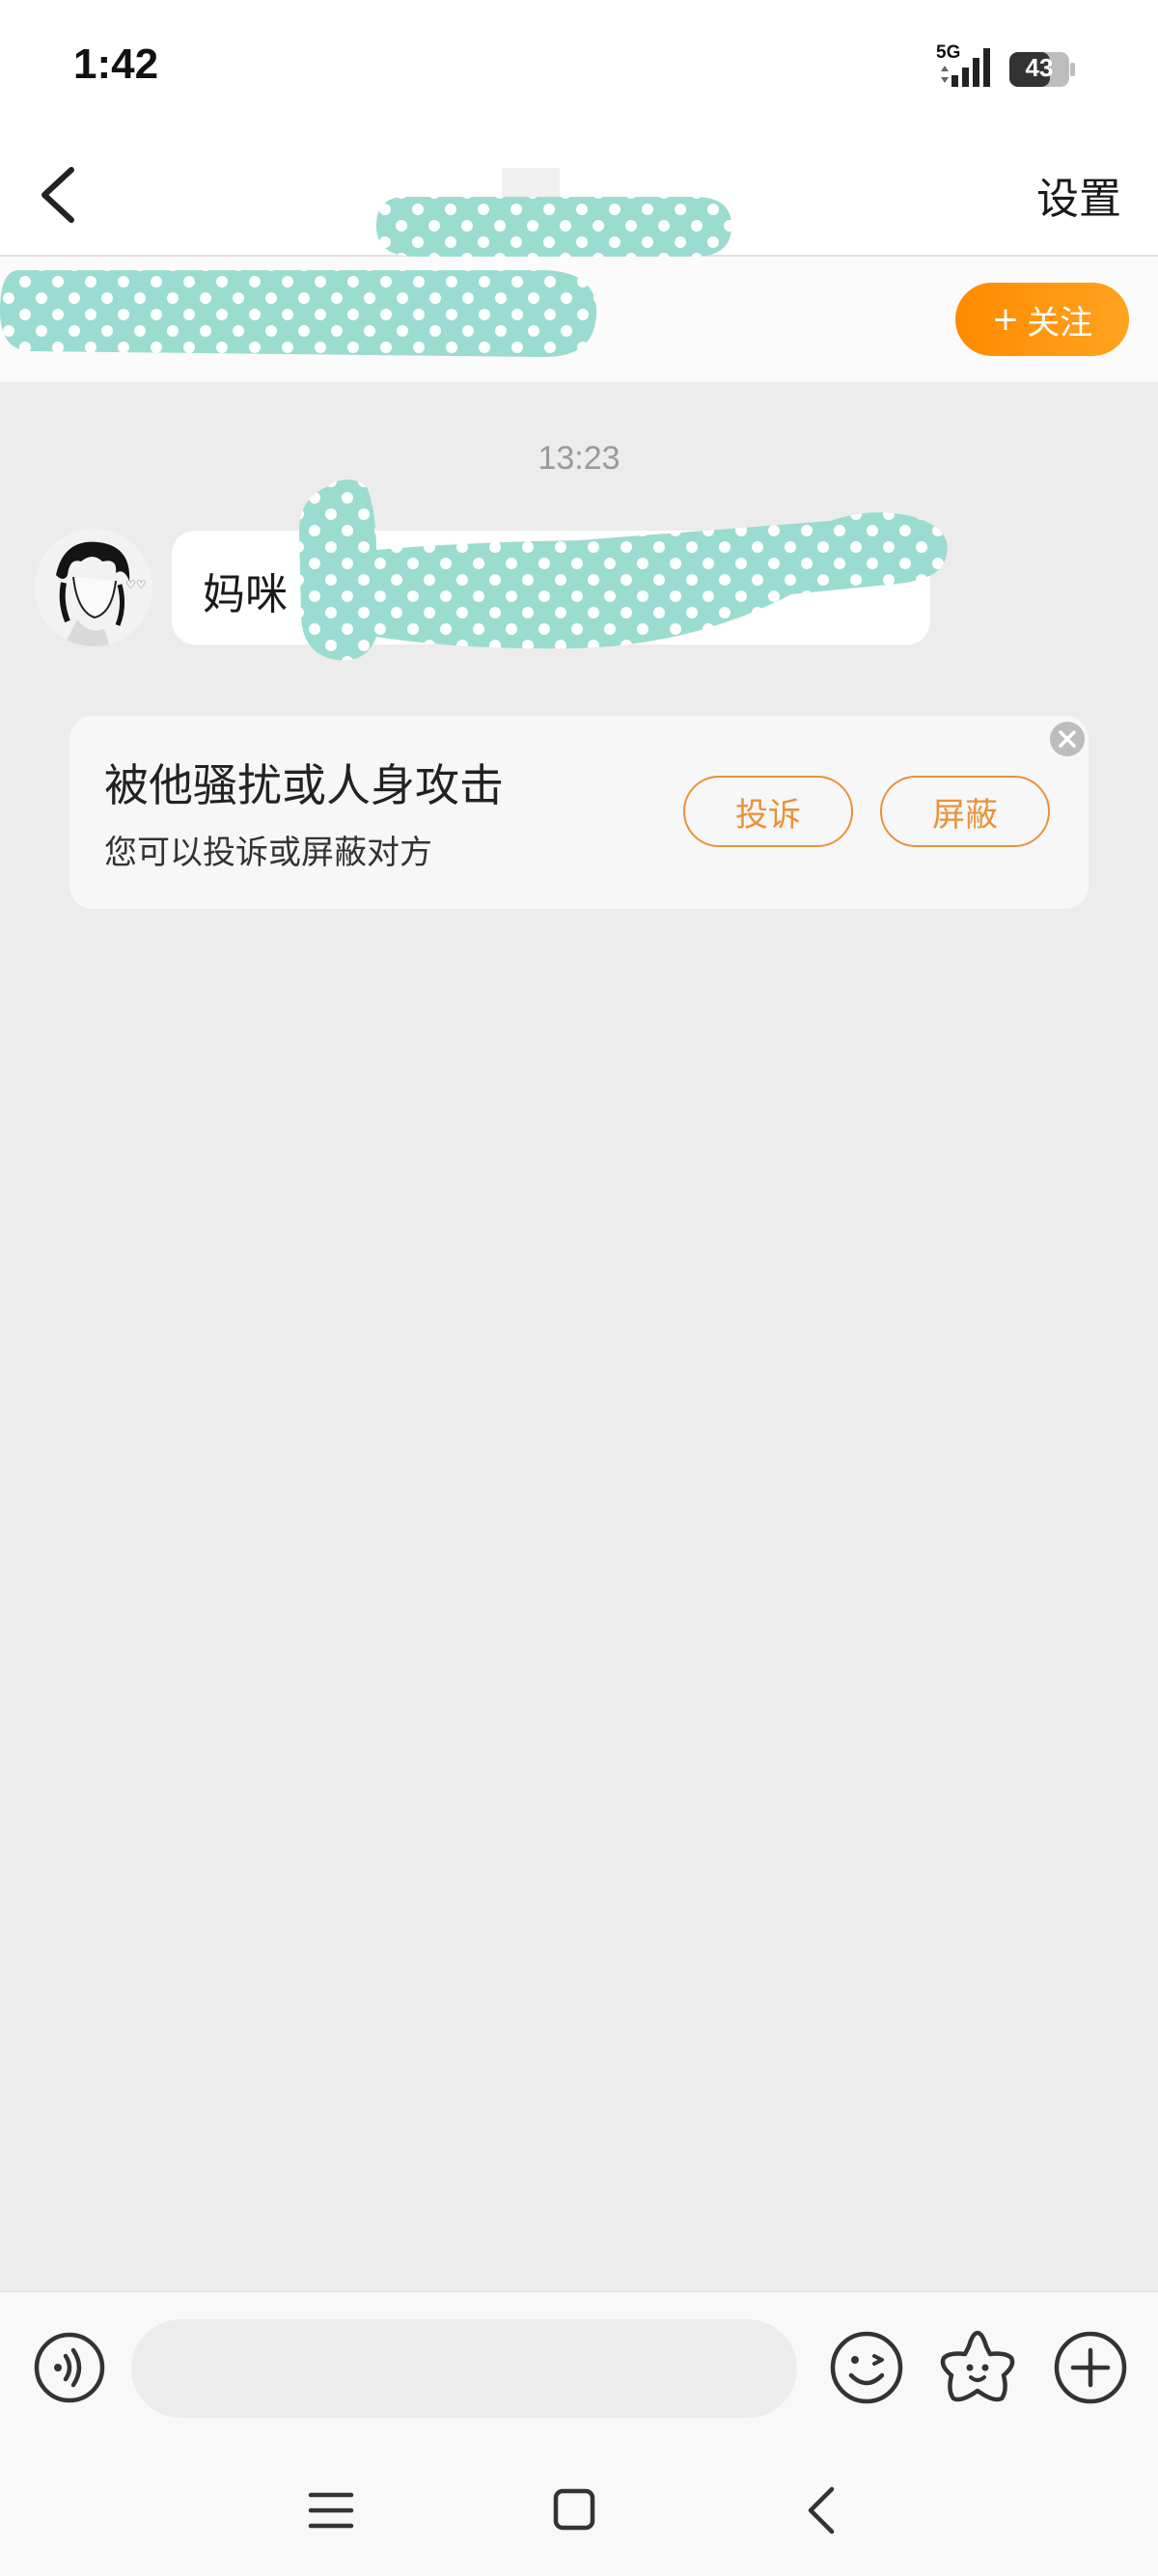 This screenshot has width=1158, height=2576. What do you see at coordinates (245, 595) in the screenshot?
I see `message-text: 妈咪` at bounding box center [245, 595].